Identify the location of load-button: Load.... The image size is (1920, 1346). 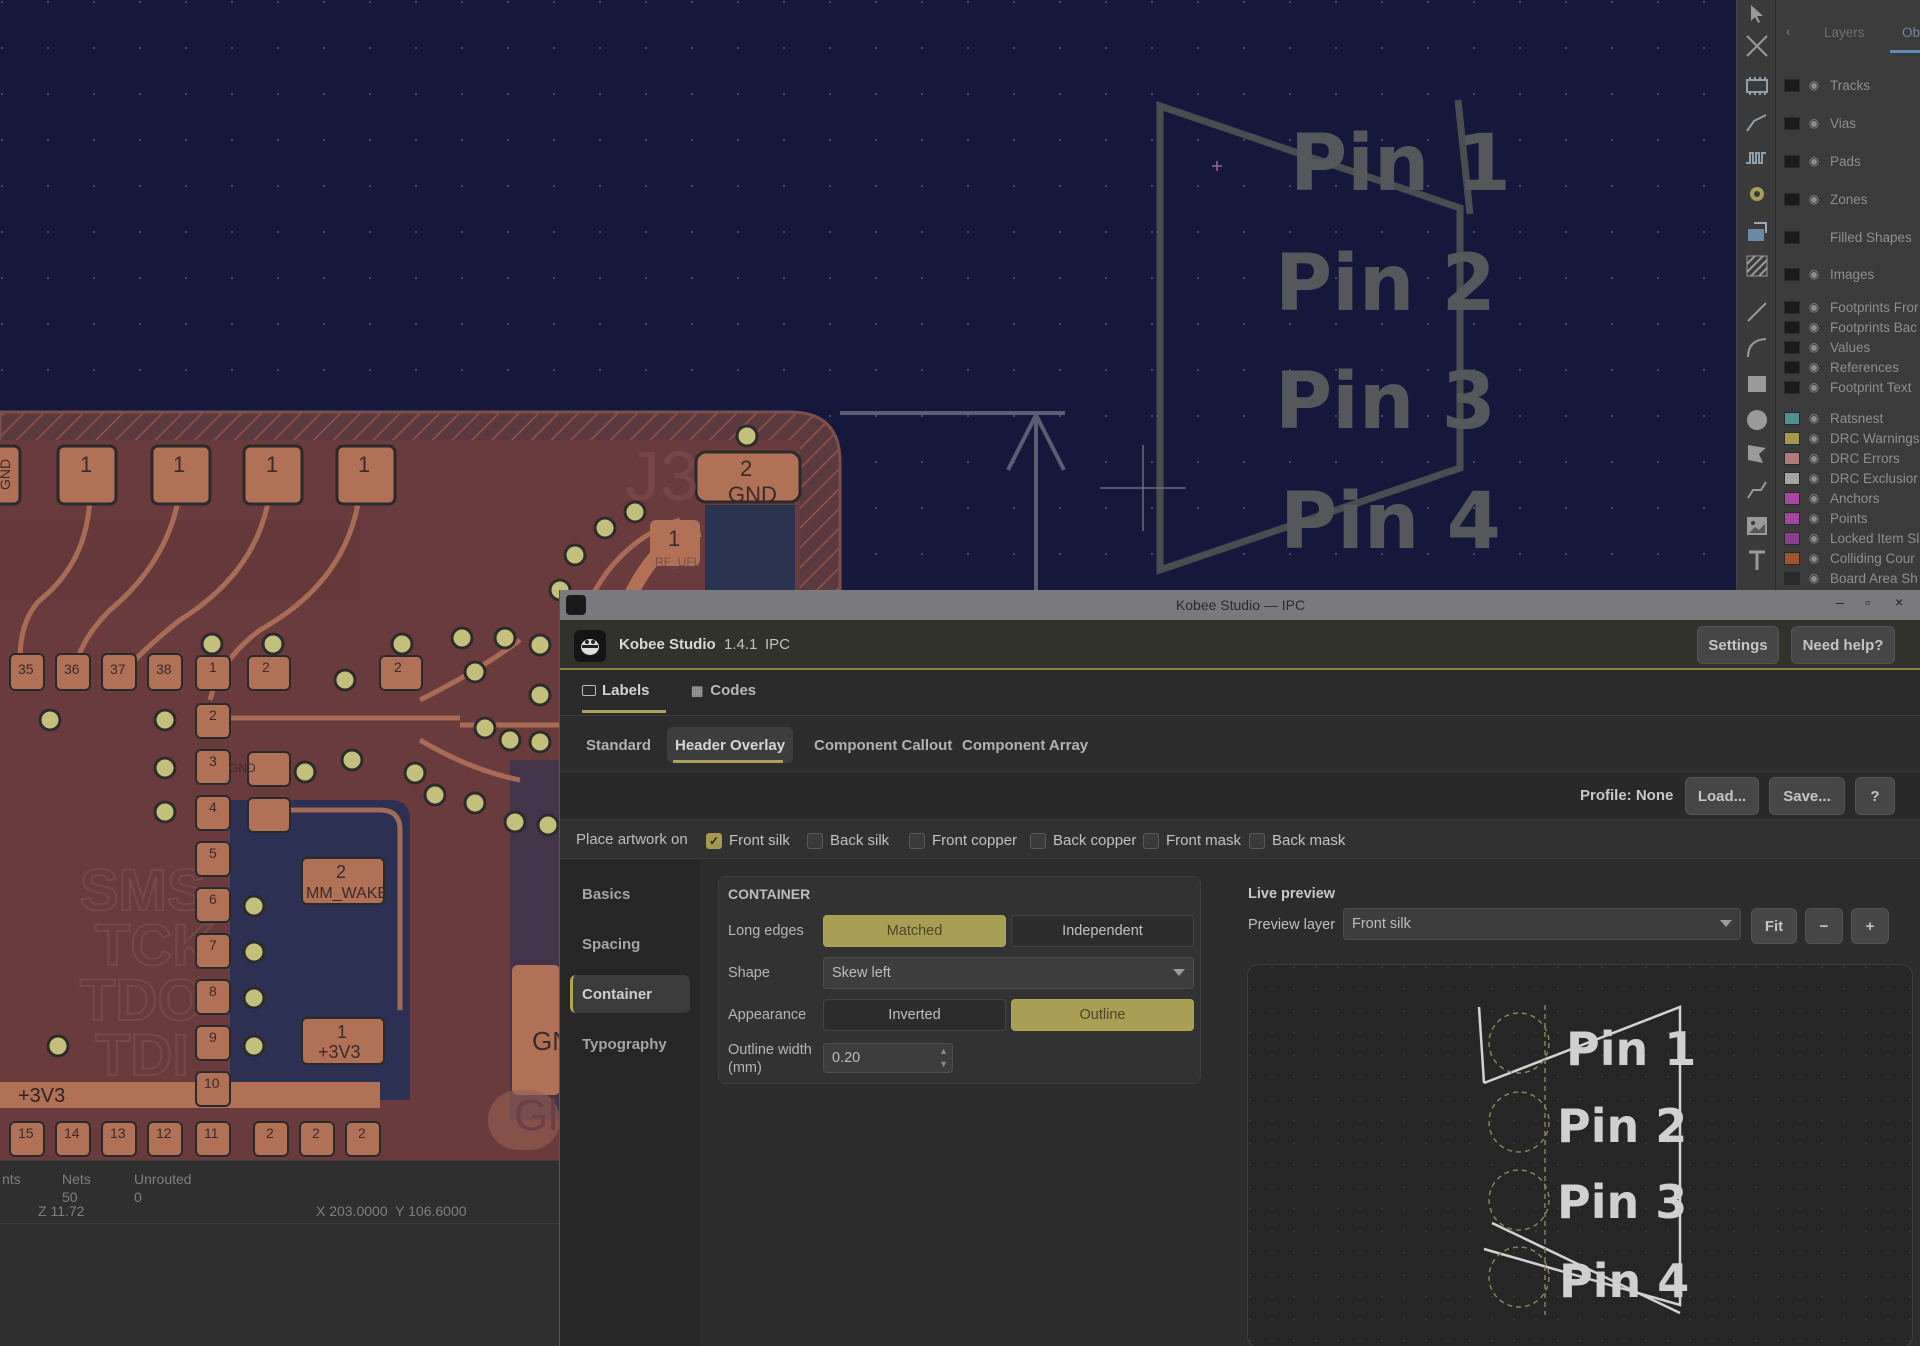
(1722, 796).